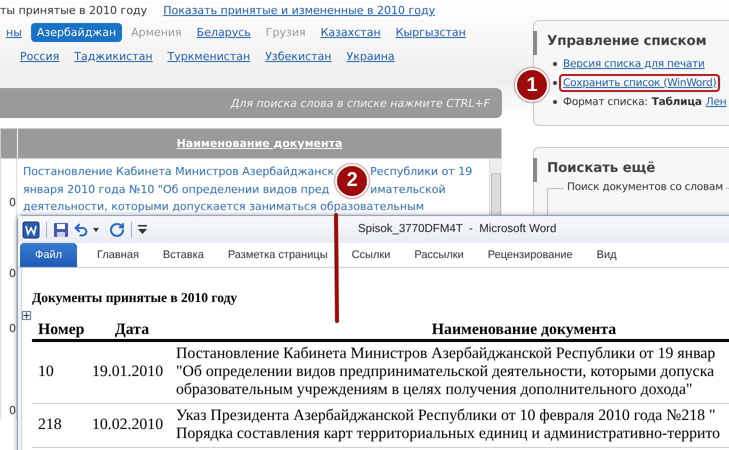 Image resolution: width=729 pixels, height=450 pixels. What do you see at coordinates (451, 426) in the screenshot?
I see `table-cell: Указ Президента Азербайджанской Республики от 10 февраля 2010 года №218 " Порядка составления карт территориальных единиц и административно-террито` at bounding box center [451, 426].